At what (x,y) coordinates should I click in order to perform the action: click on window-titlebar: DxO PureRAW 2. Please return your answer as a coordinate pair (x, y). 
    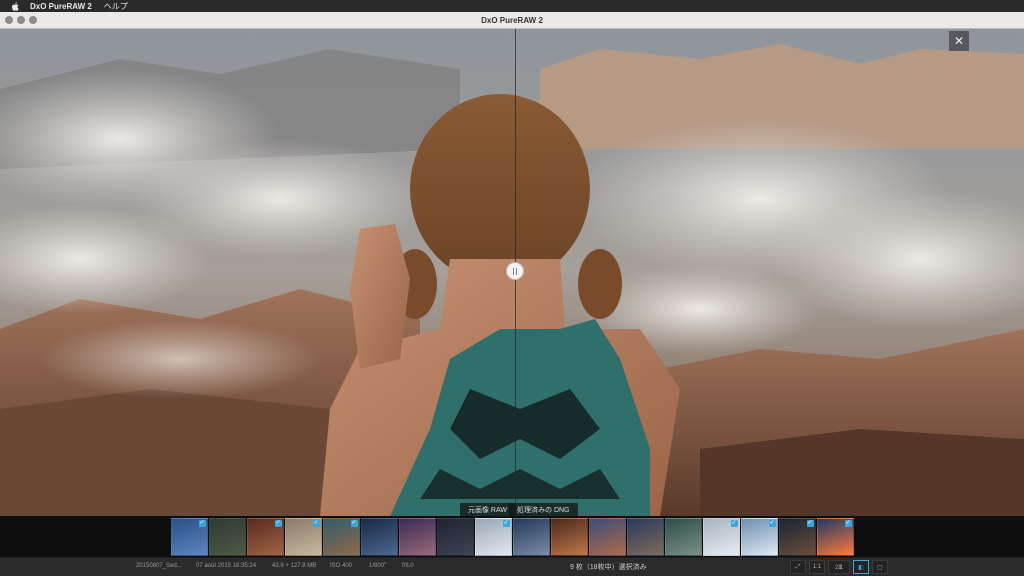
    Looking at the image, I should click on (512, 20).